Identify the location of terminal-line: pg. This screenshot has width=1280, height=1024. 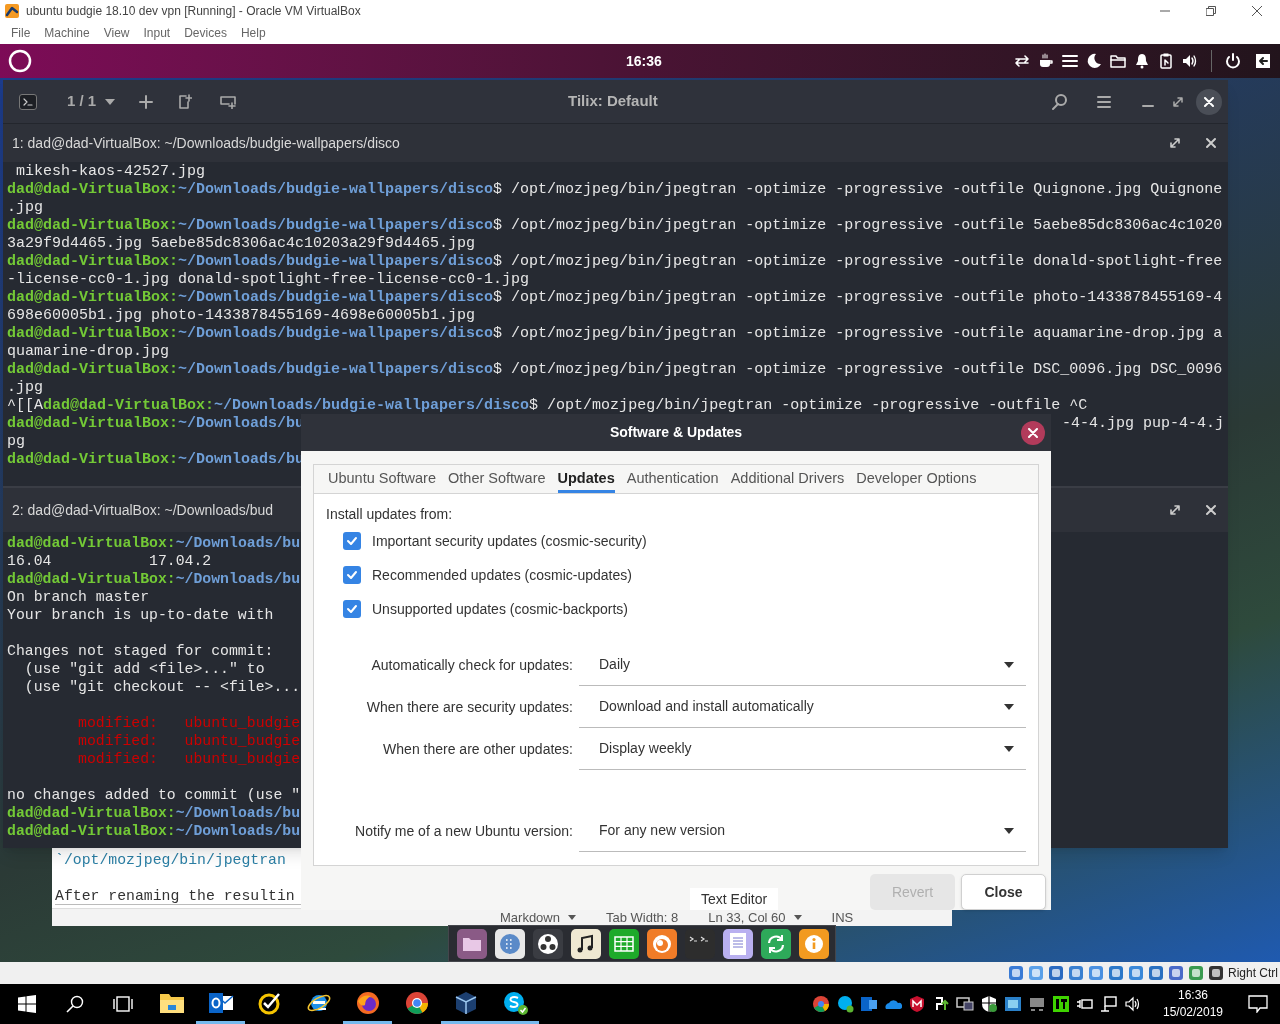
(16, 442).